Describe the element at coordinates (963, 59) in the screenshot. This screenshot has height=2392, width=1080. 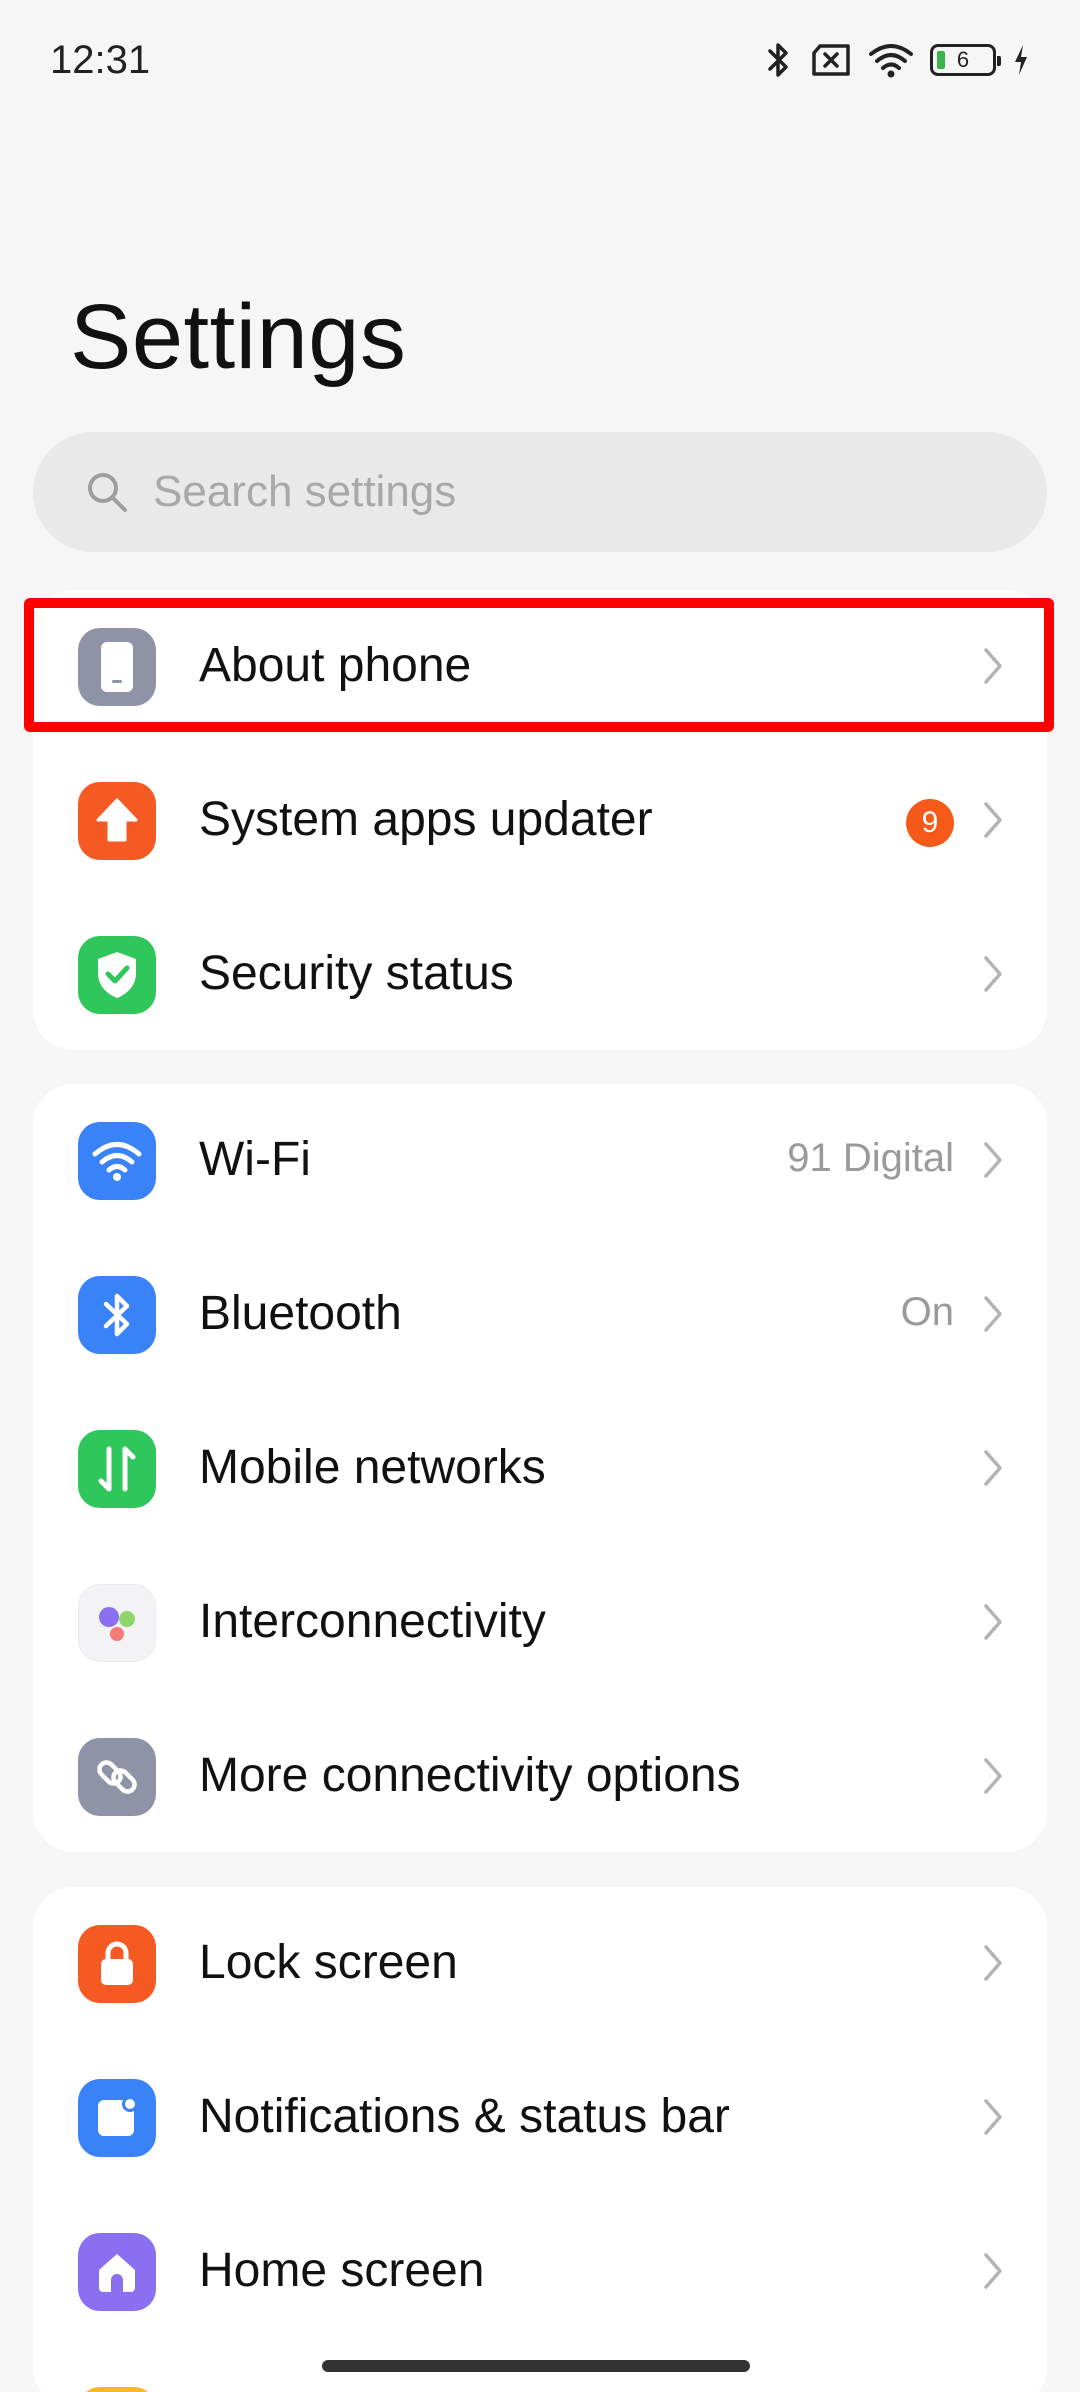
I see `battery-level: 6` at that location.